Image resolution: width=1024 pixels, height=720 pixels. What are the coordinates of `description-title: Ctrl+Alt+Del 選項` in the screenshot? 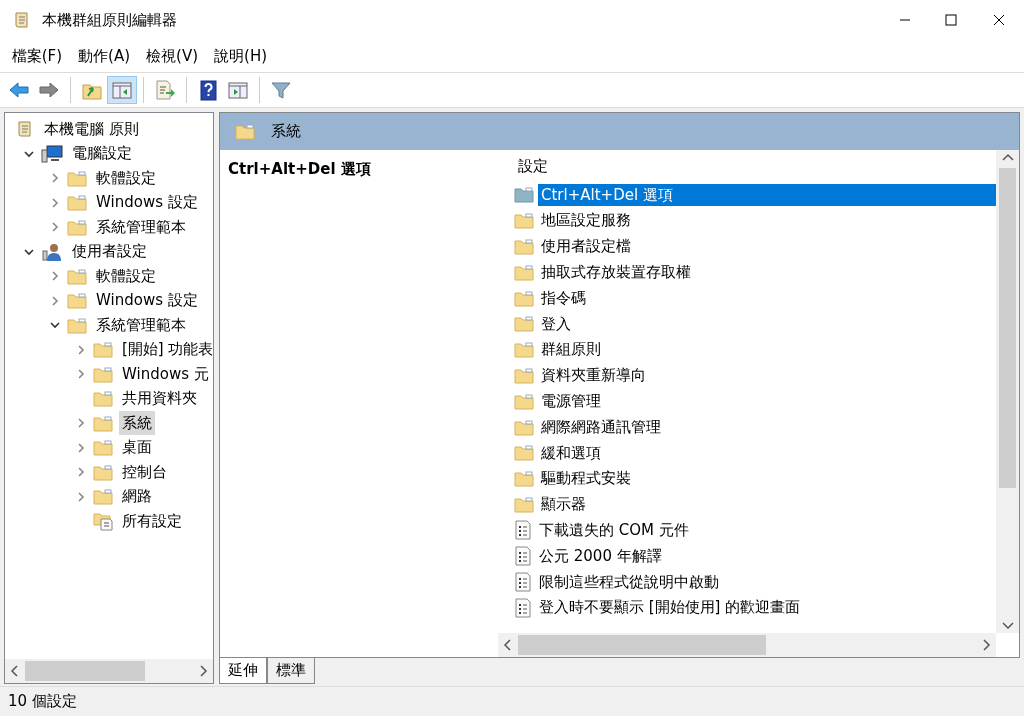 It's located at (300, 169).